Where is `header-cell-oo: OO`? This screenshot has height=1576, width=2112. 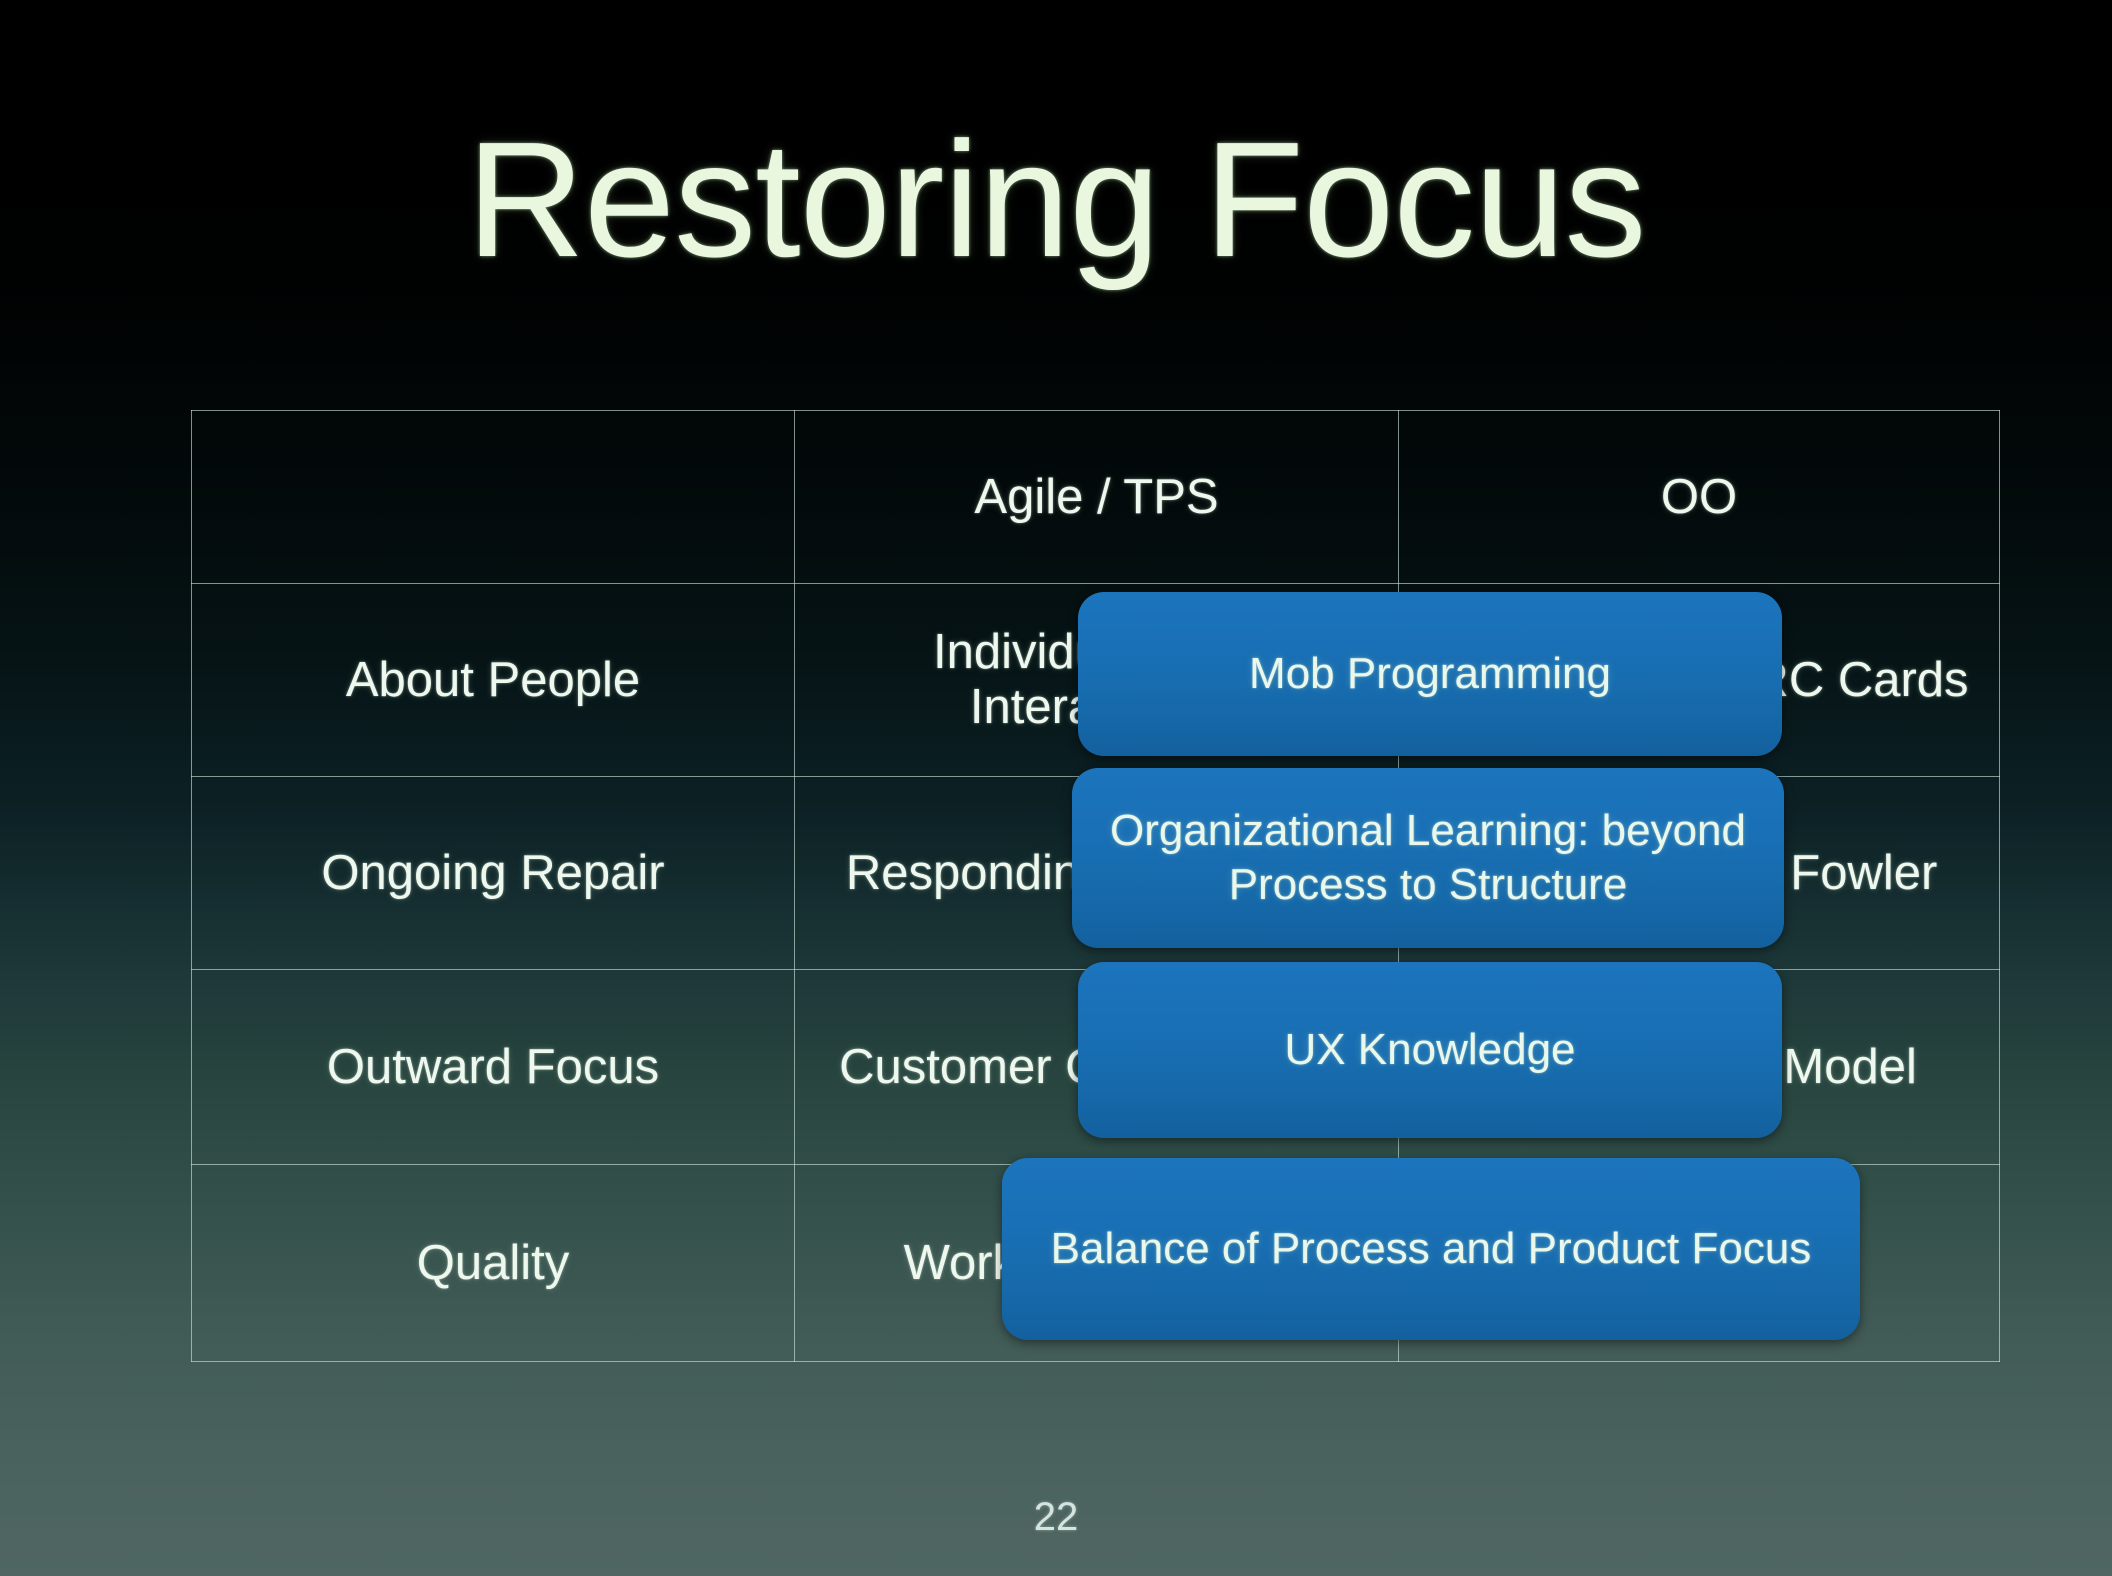
header-cell-oo: OO is located at coordinates (1699, 497).